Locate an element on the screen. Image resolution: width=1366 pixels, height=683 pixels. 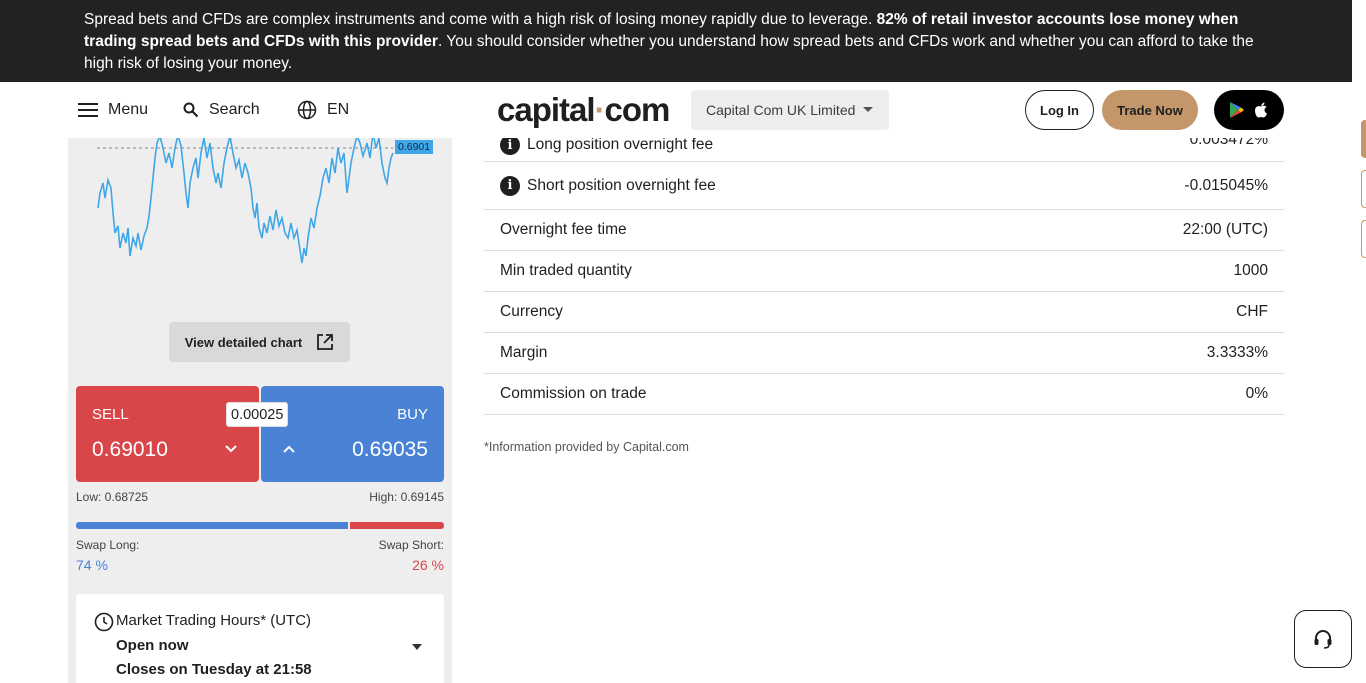
search-label: Search is located at coordinates (234, 109).